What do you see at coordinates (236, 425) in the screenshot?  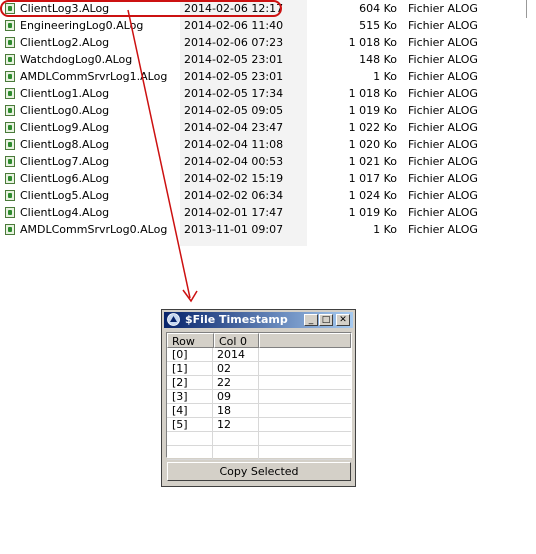 I see `value-cell: 12` at bounding box center [236, 425].